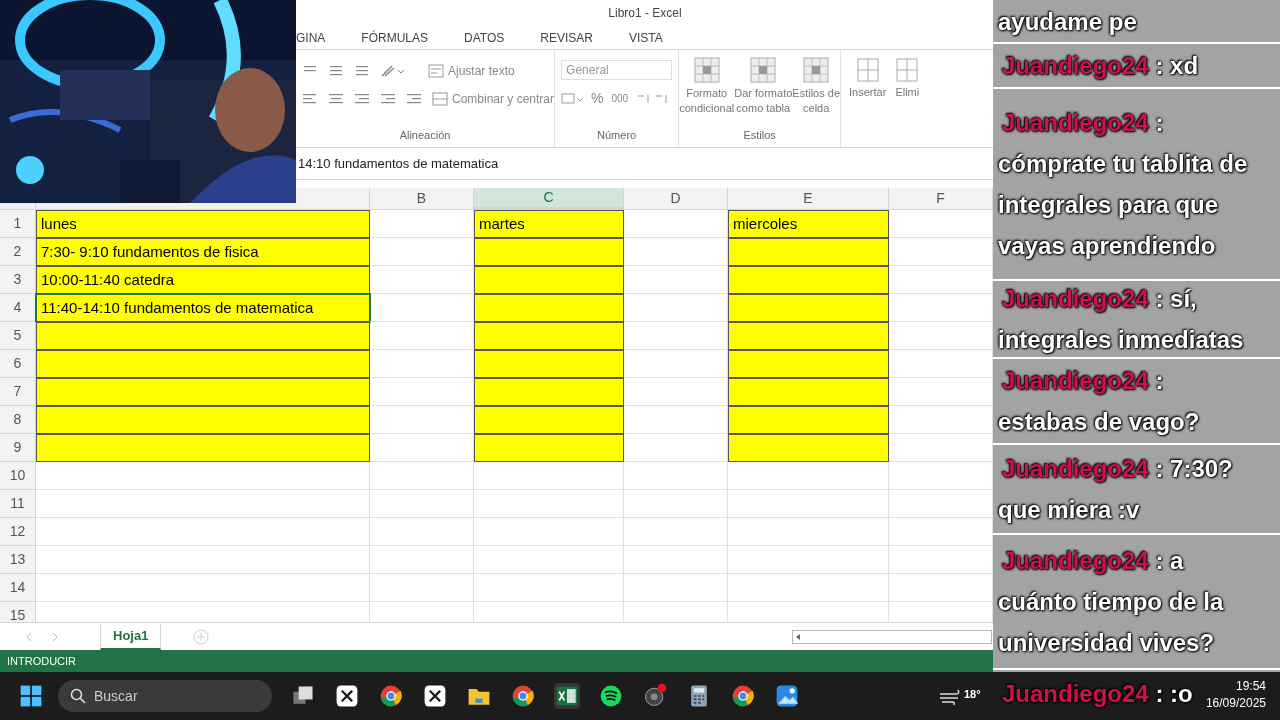  What do you see at coordinates (414, 99) in the screenshot?
I see `increase-indent-icon` at bounding box center [414, 99].